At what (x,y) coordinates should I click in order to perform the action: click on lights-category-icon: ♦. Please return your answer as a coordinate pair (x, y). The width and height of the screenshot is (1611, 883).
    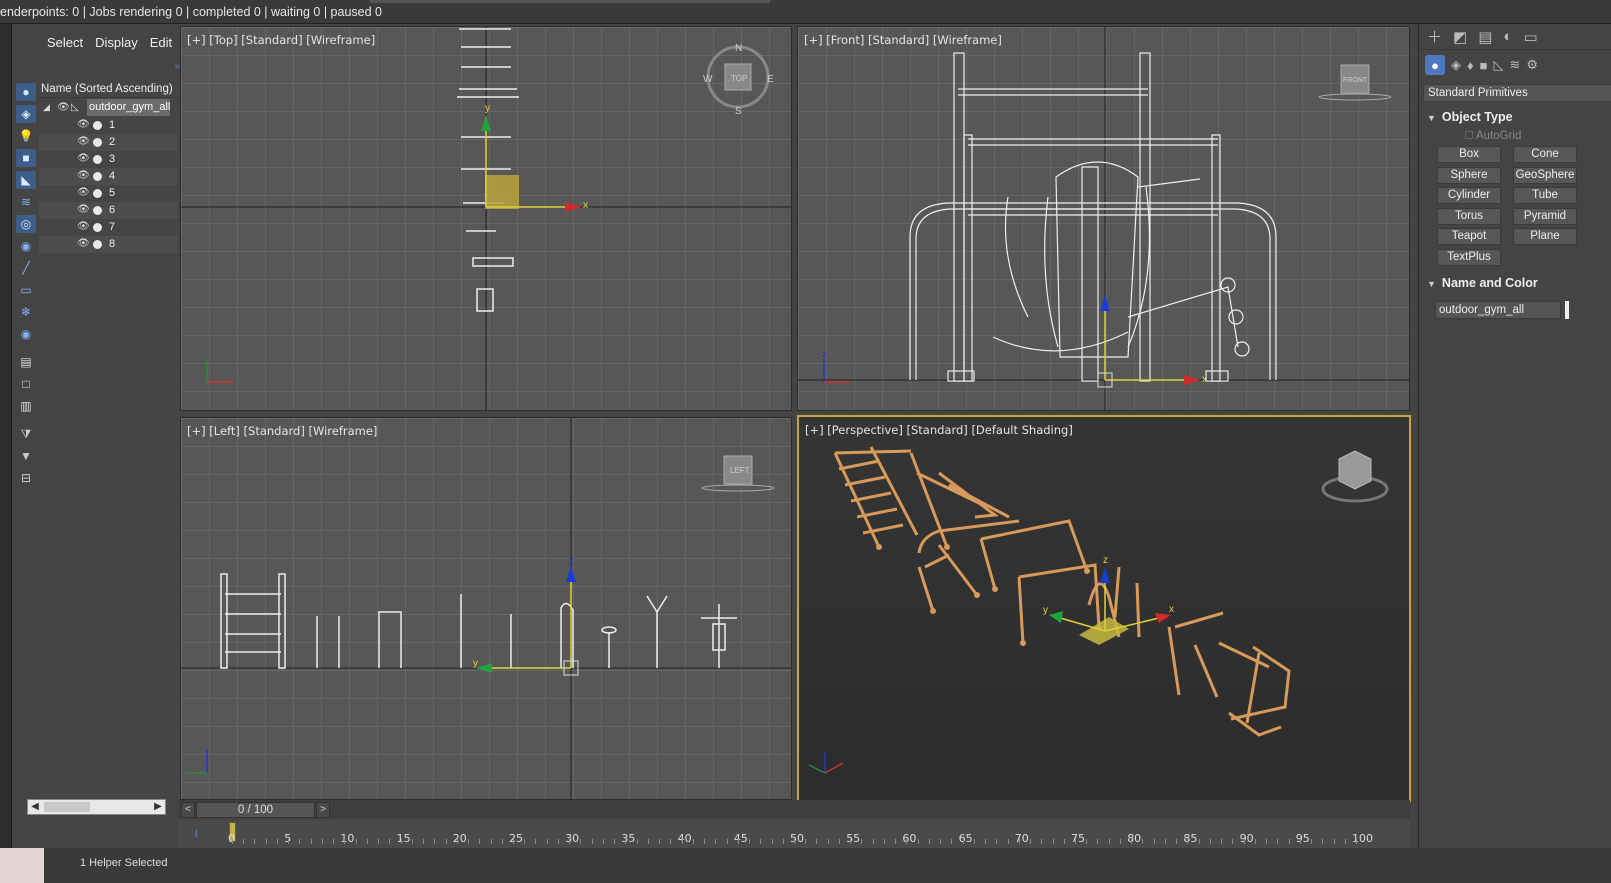
    Looking at the image, I should click on (1470, 65).